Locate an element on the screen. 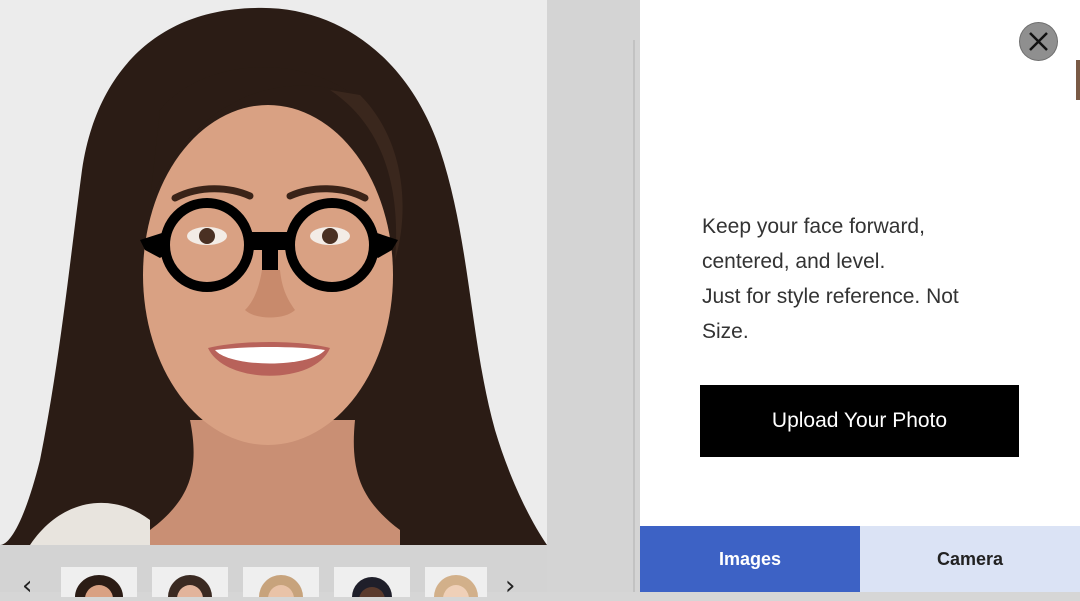 This screenshot has width=1080, height=601. preview-background is located at coordinates (593, 296).